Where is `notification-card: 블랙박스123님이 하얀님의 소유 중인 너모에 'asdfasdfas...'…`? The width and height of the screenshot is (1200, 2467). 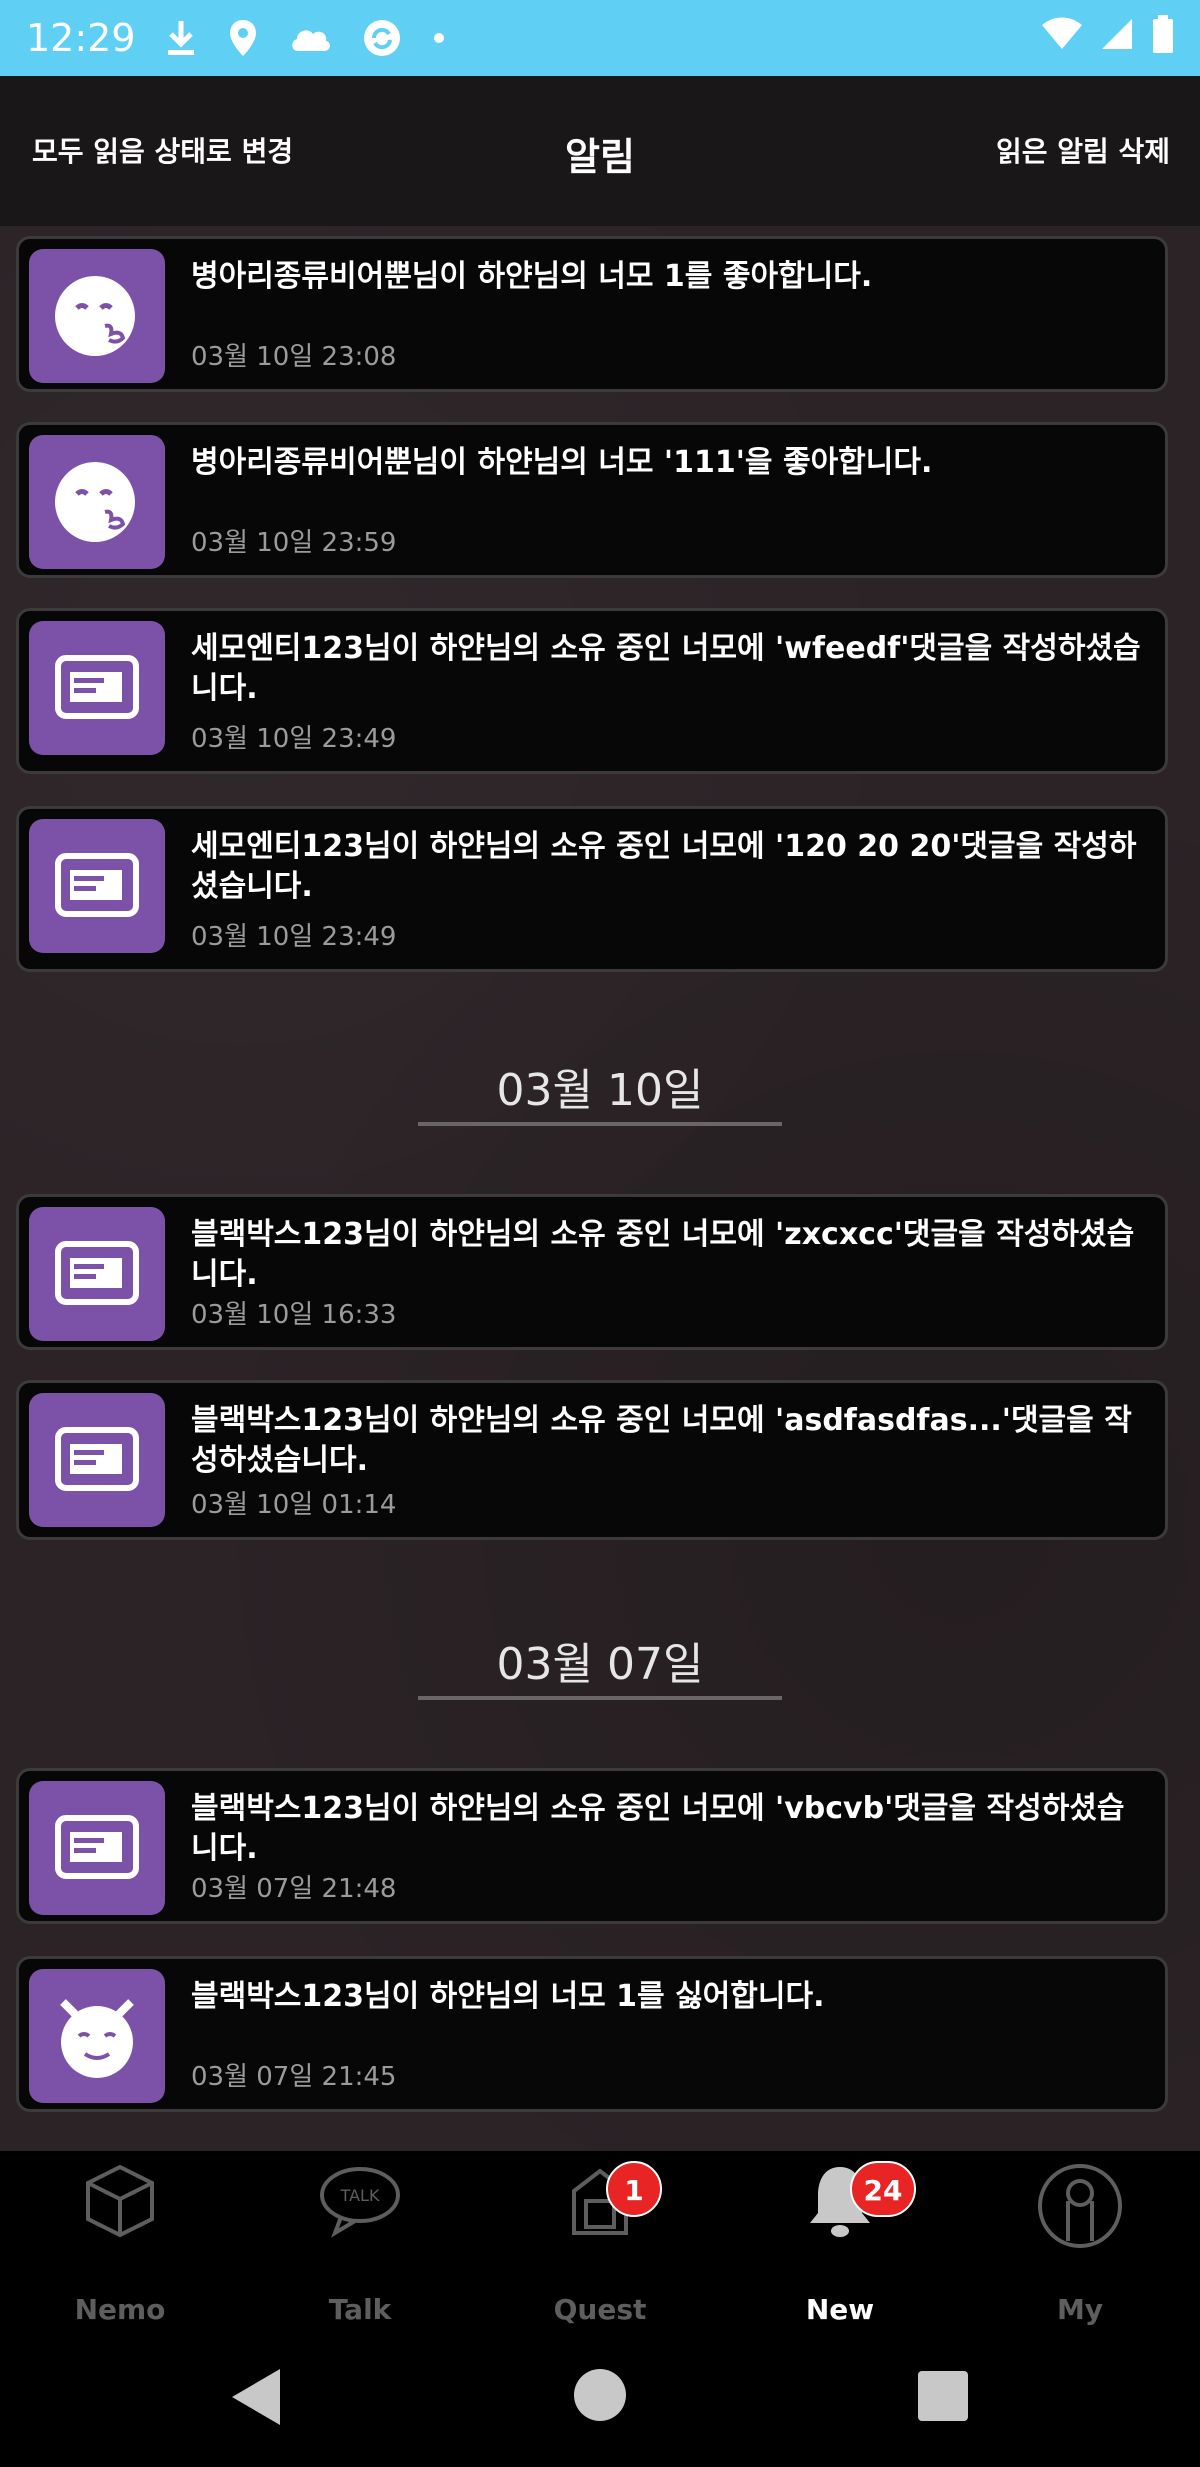 notification-card: 블랙박스123님이 하얀님의 소유 중인 너모에 'asdfasdfas...'… is located at coordinates (592, 1460).